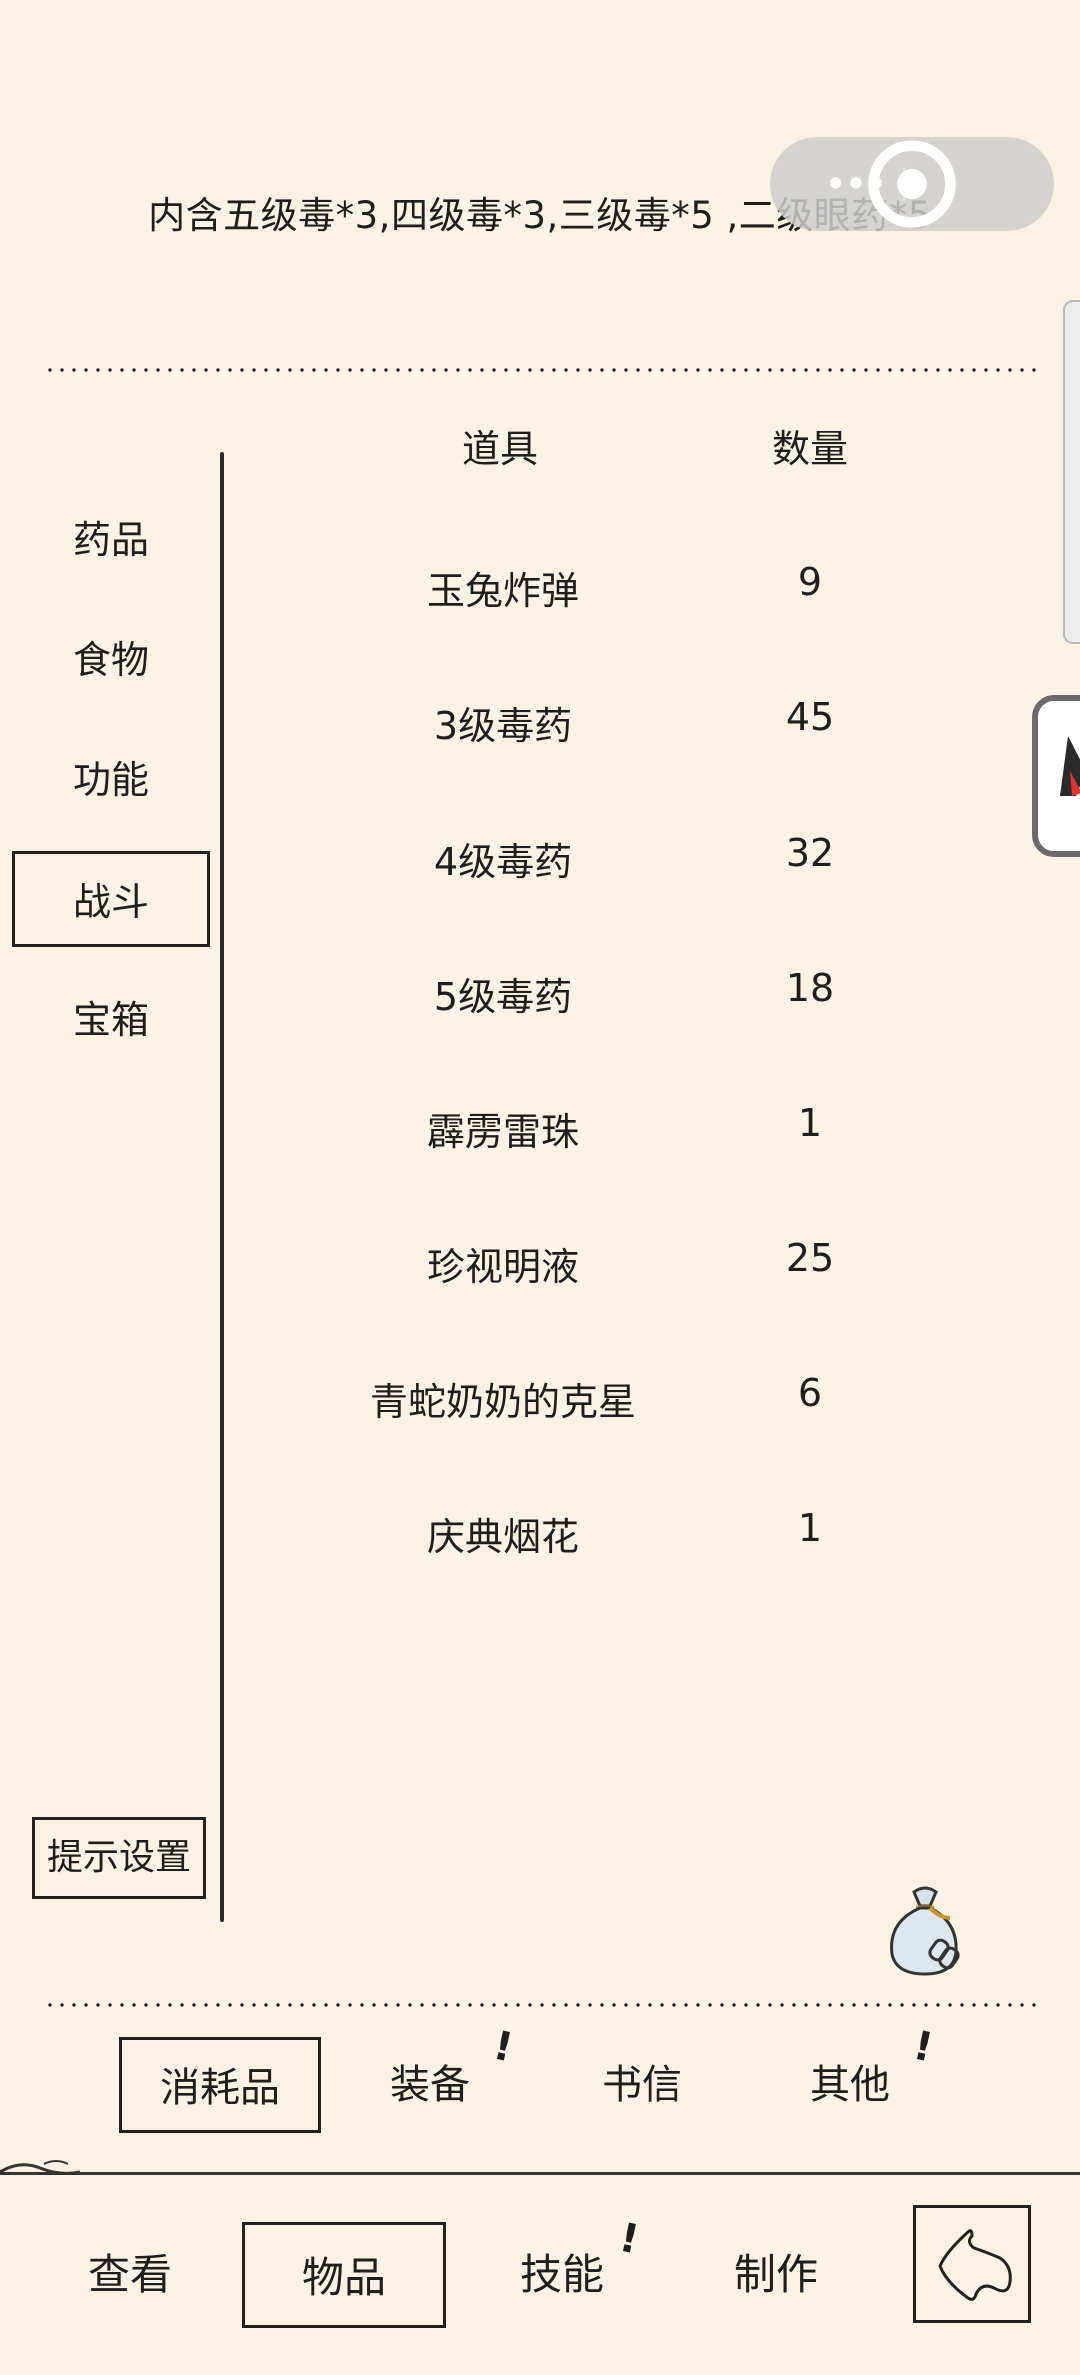 This screenshot has height=2375, width=1080. What do you see at coordinates (925, 1932) in the screenshot?
I see `money-bag-icon` at bounding box center [925, 1932].